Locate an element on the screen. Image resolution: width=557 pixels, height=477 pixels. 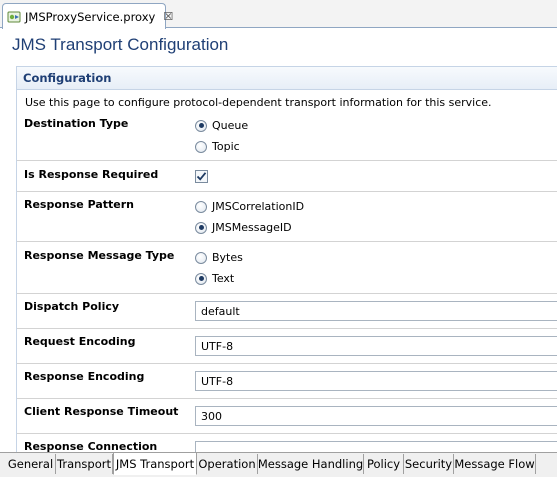
tab-policy-label: Policy is located at coordinates (383, 464).